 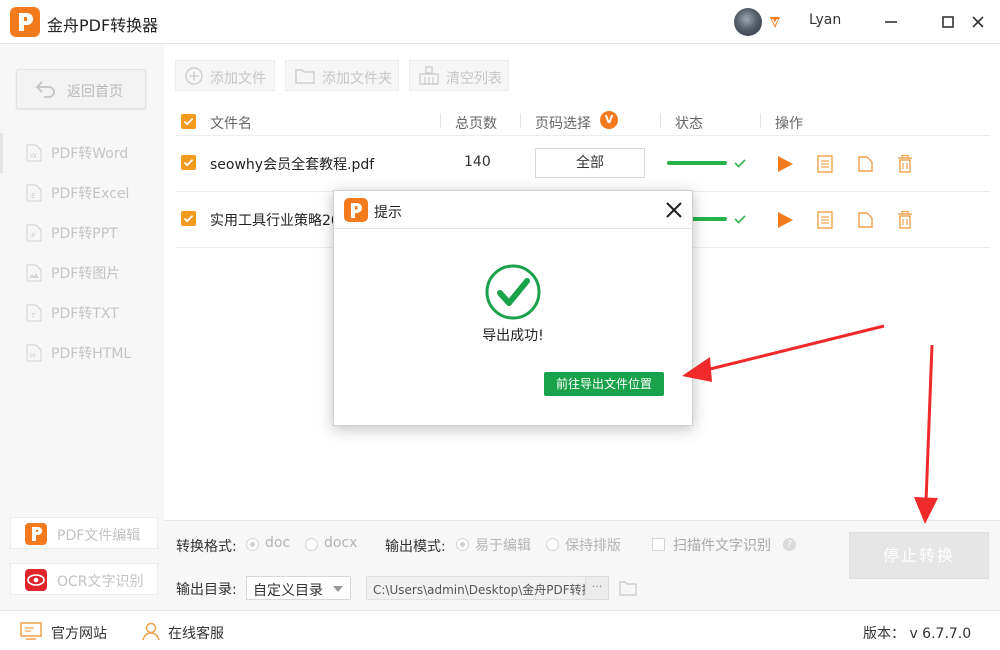 I want to click on clear-list-button: 清空列表, so click(x=459, y=75).